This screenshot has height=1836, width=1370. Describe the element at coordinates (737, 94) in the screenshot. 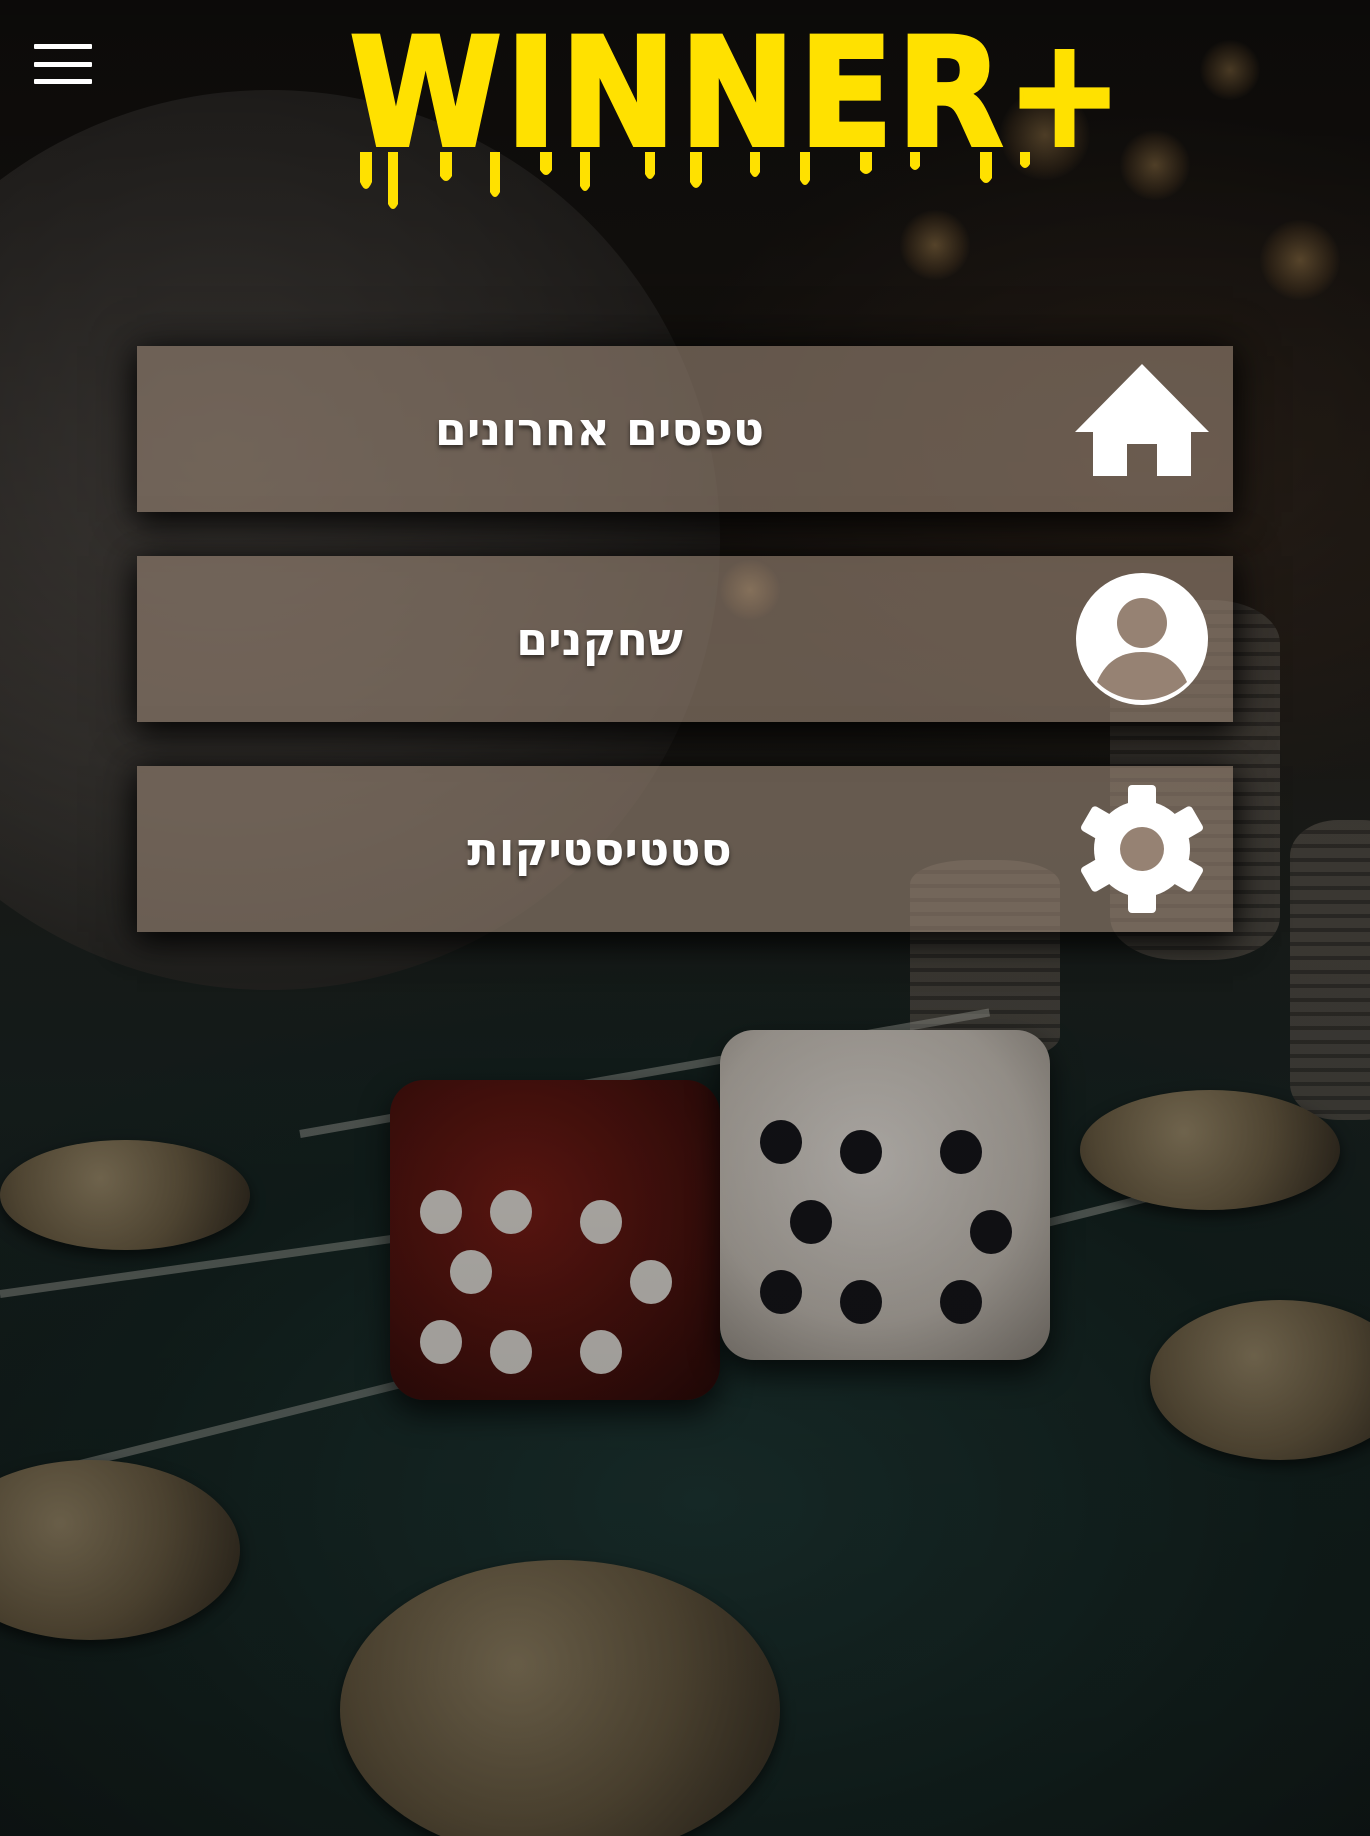

I see `logo-text: WINNER+` at that location.